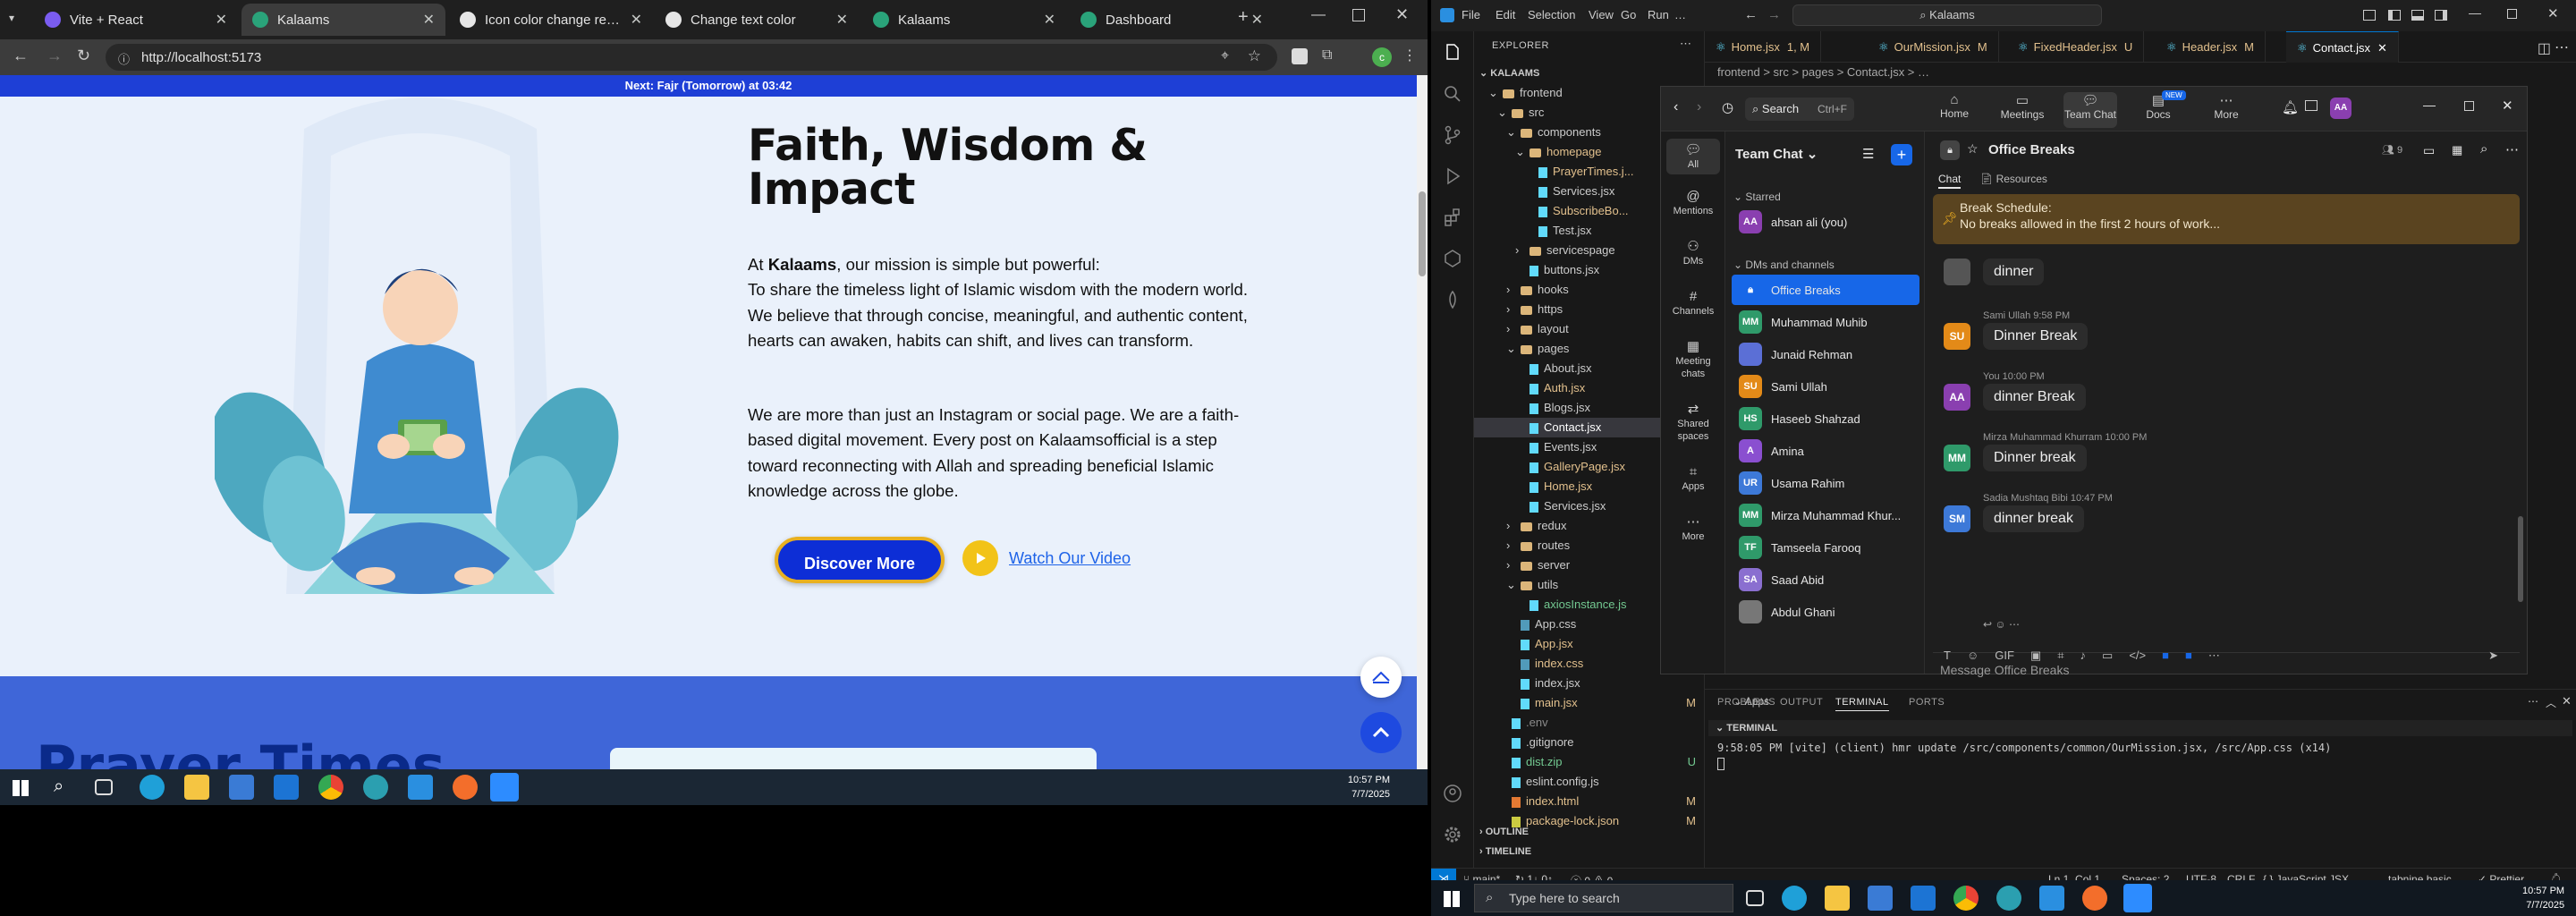 Image resolution: width=2576 pixels, height=916 pixels. I want to click on code-icon: </>, so click(2137, 657).